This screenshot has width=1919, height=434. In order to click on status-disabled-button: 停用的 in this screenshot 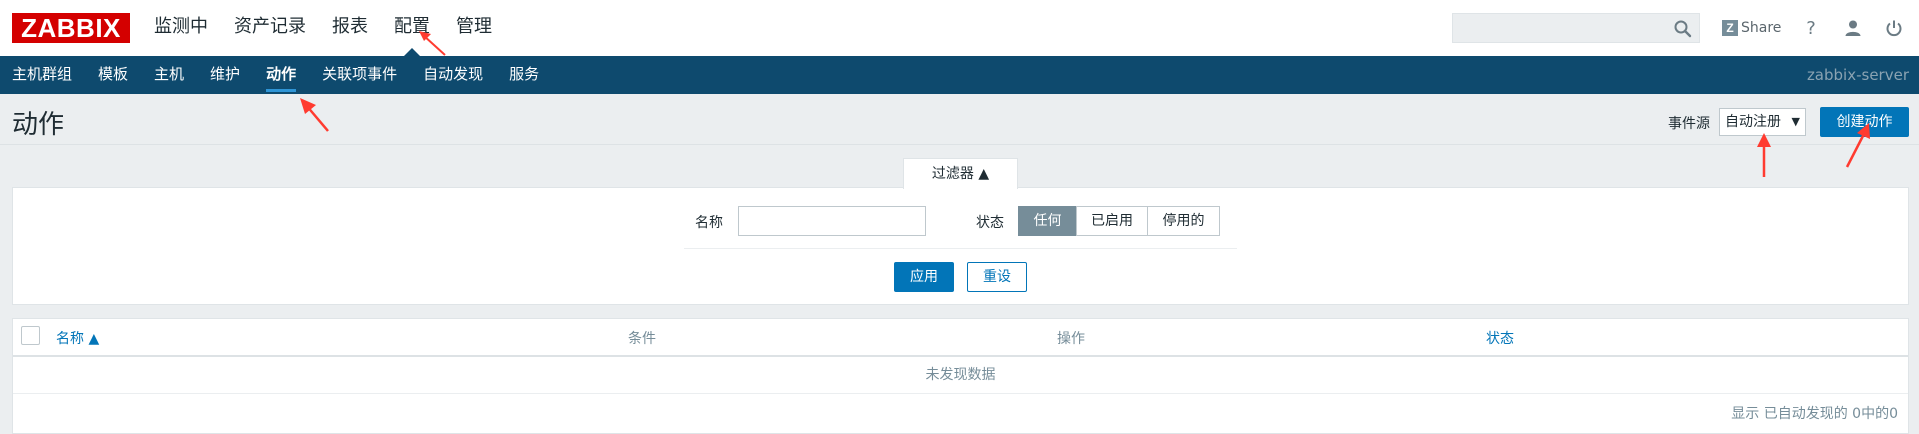, I will do `click(1183, 221)`.